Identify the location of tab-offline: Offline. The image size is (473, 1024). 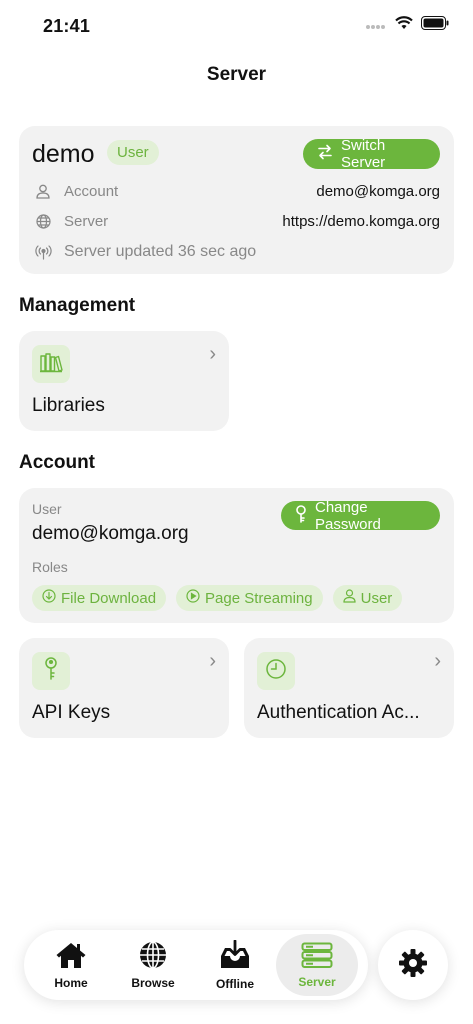
(235, 965).